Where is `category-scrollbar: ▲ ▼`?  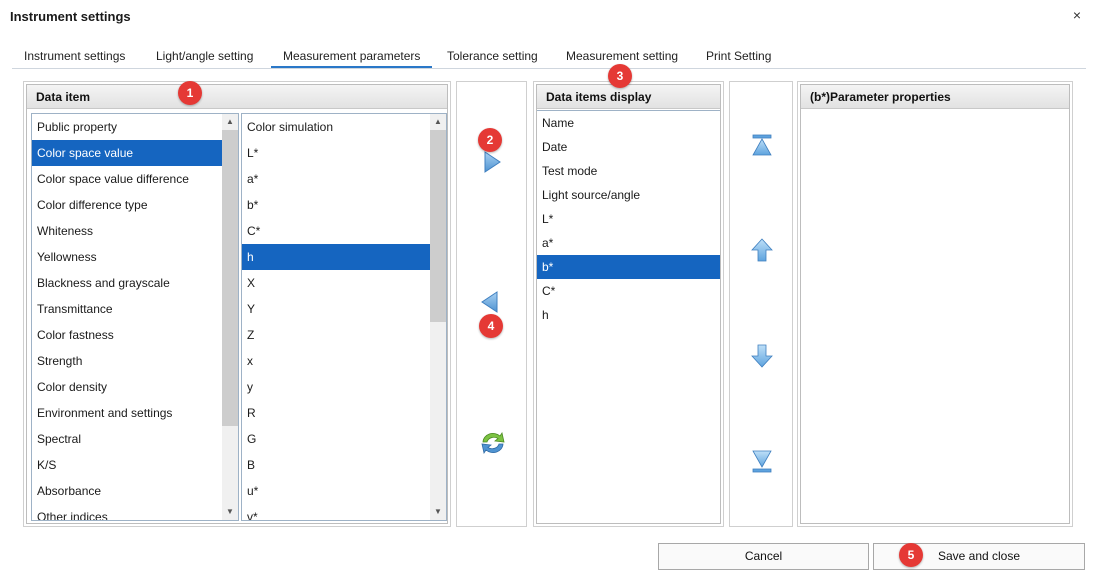
category-scrollbar: ▲ ▼ is located at coordinates (230, 317).